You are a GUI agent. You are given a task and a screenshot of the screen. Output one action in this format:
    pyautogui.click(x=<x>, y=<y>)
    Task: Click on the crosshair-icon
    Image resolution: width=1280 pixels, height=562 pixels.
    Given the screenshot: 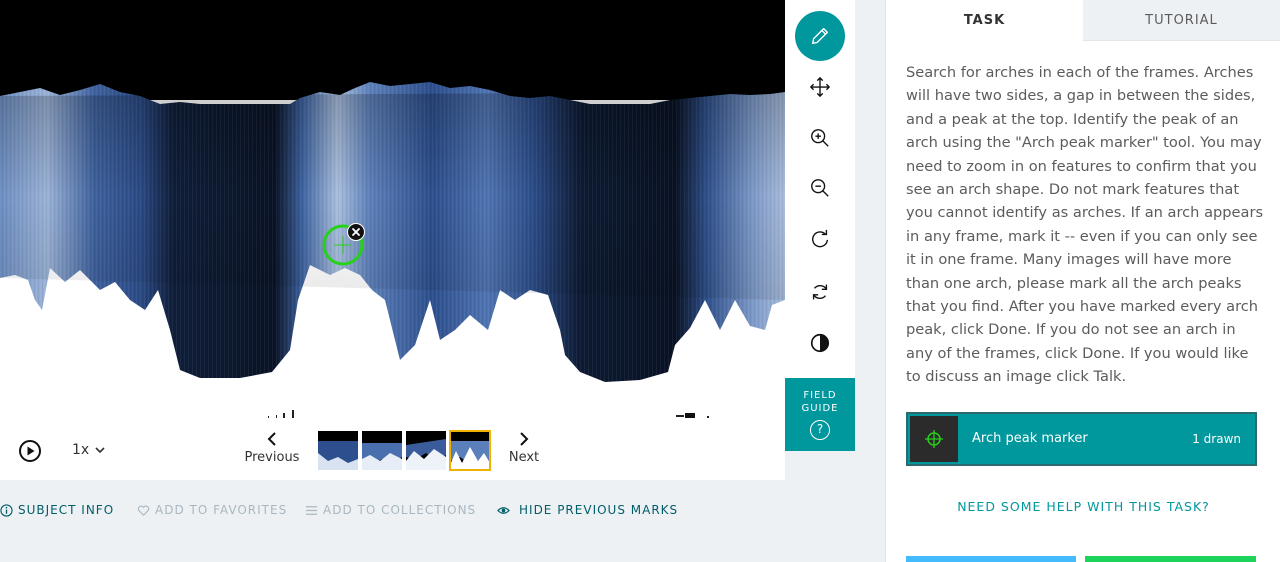 What is the action you would take?
    pyautogui.click(x=934, y=439)
    